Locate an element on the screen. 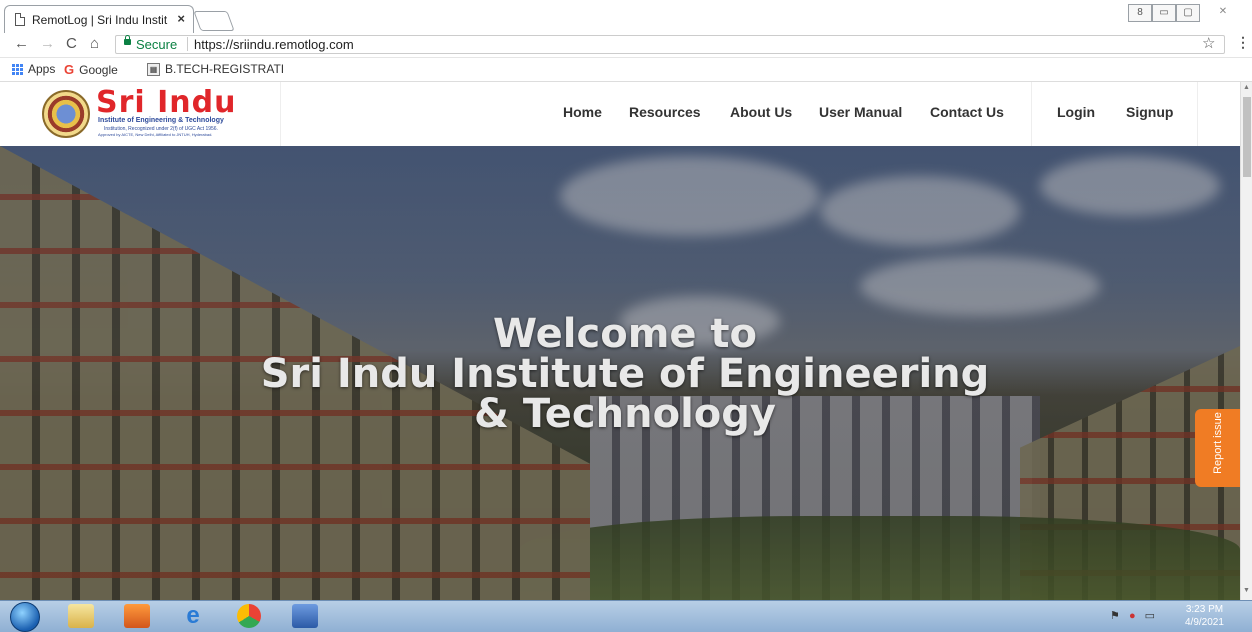 The height and width of the screenshot is (632, 1252). document-icon: ▦ is located at coordinates (153, 69).